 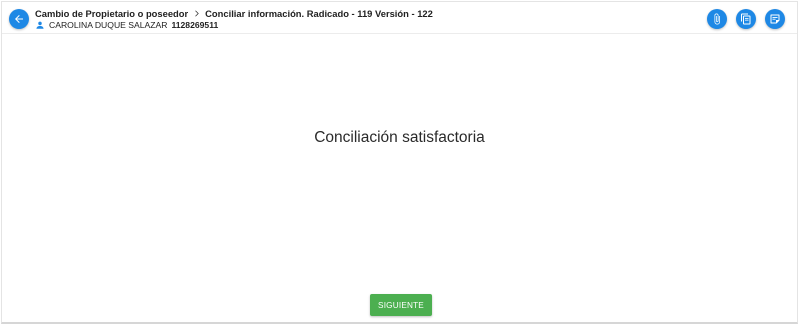 I want to click on arrow-left-icon, so click(x=19, y=19).